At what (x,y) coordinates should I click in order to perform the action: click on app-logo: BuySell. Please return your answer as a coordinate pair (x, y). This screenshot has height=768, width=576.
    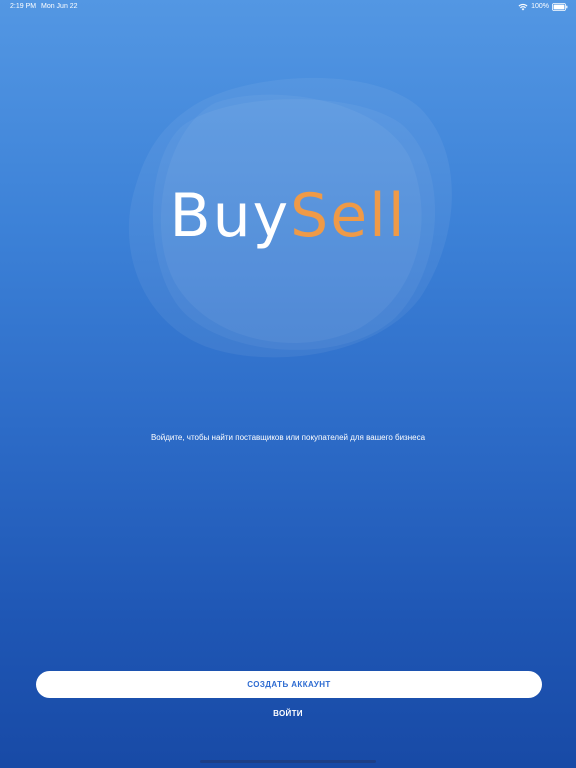
    Looking at the image, I should click on (288, 216).